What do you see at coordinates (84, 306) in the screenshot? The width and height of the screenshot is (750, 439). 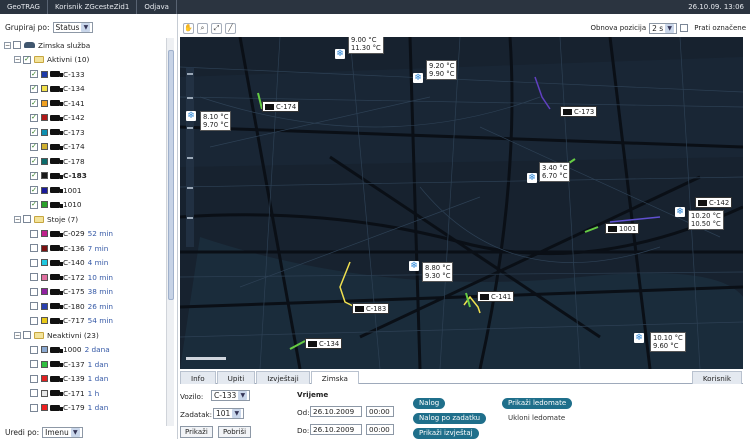 I see `tree-vehicle-item: C-180 26 min` at bounding box center [84, 306].